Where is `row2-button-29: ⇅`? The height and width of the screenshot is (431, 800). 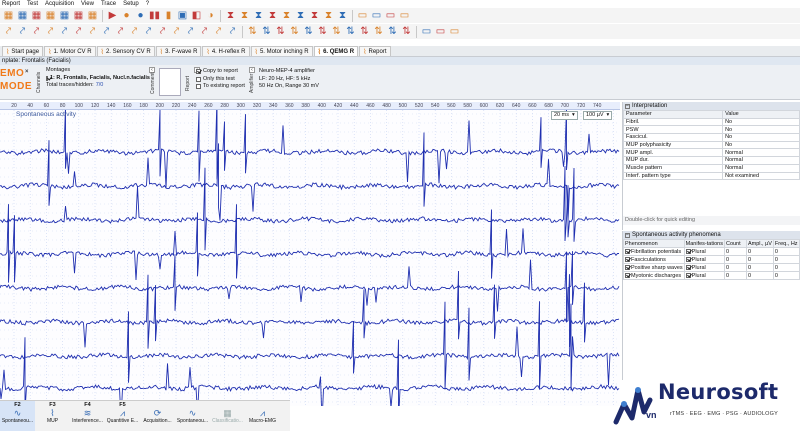
row2-button-29: ⇅ is located at coordinates (406, 31).